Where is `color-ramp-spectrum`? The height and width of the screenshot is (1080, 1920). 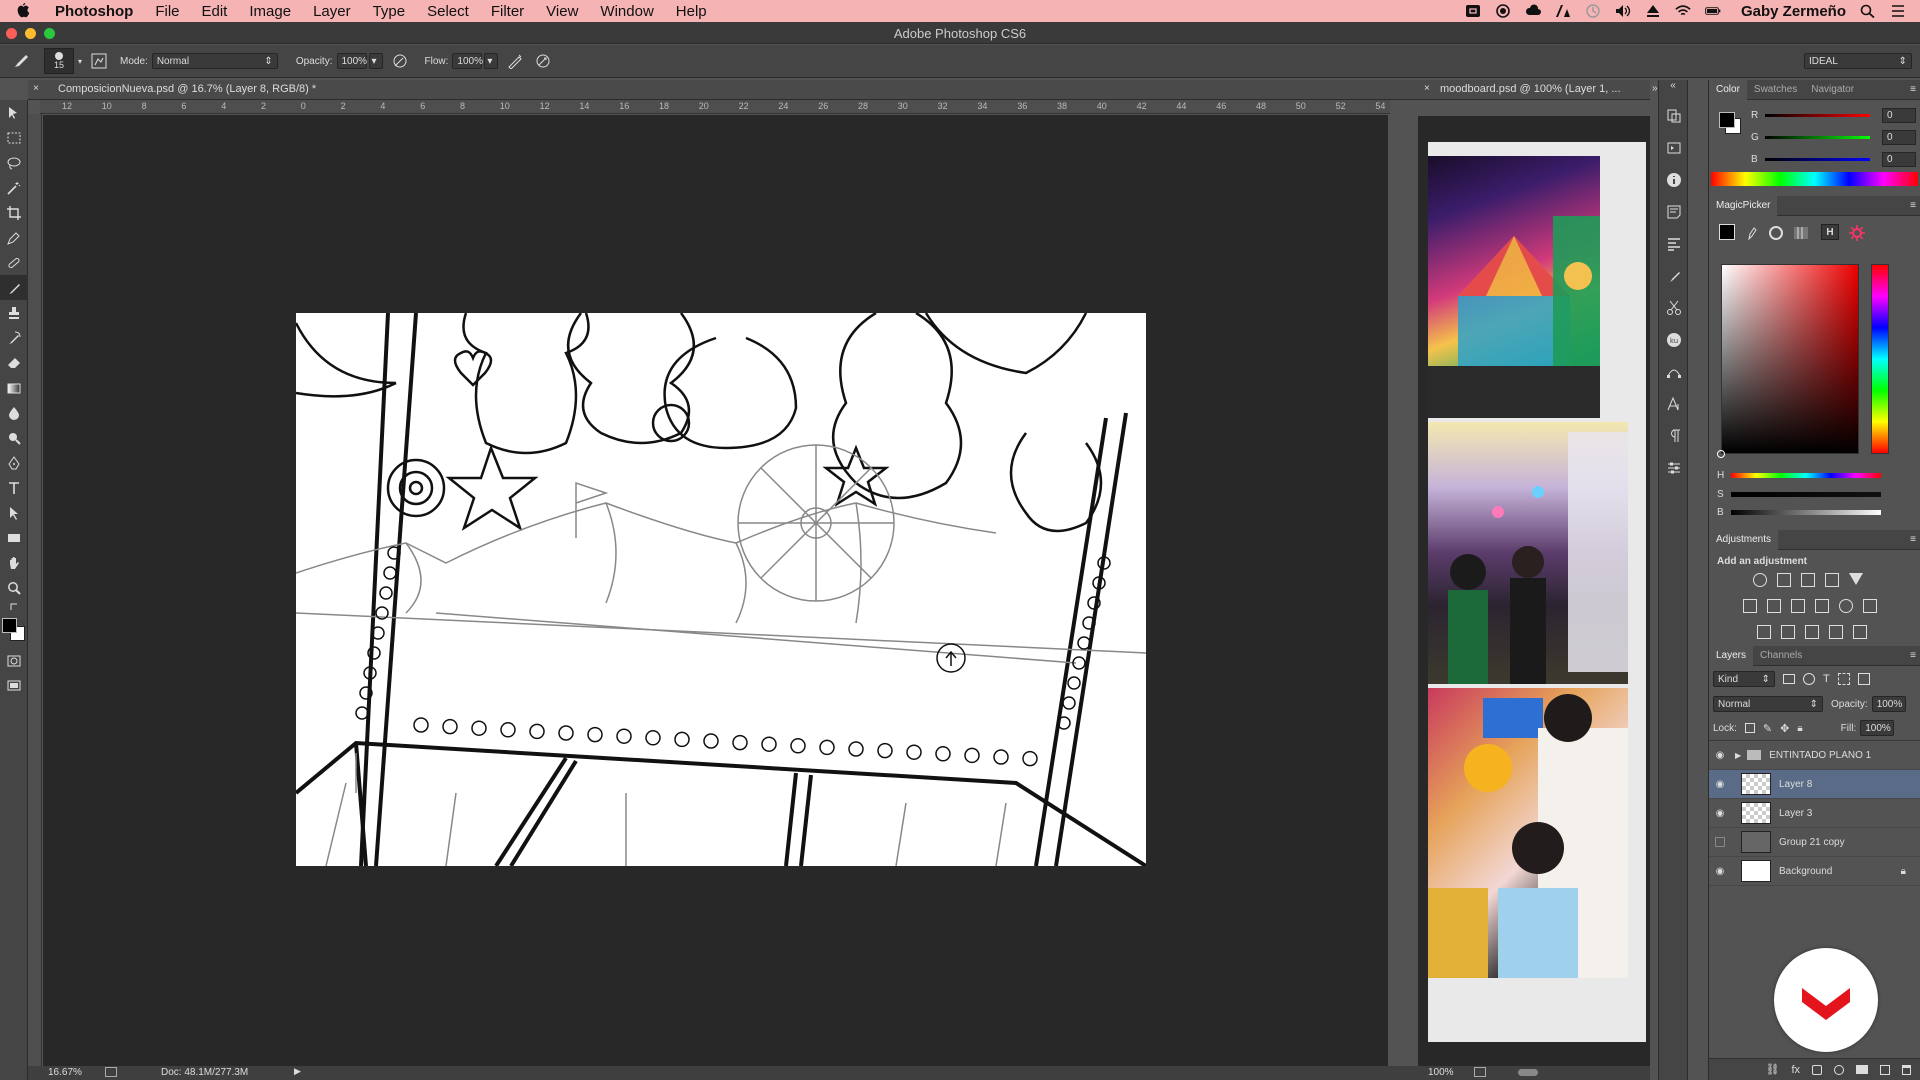
color-ramp-spectrum is located at coordinates (1814, 179).